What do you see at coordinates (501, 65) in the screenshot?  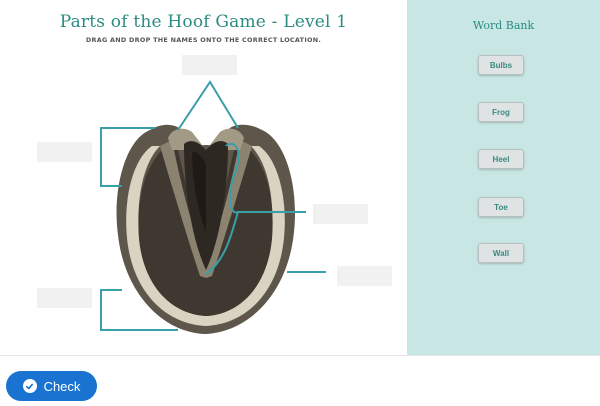 I see `word-bulbs-button: Bulbs` at bounding box center [501, 65].